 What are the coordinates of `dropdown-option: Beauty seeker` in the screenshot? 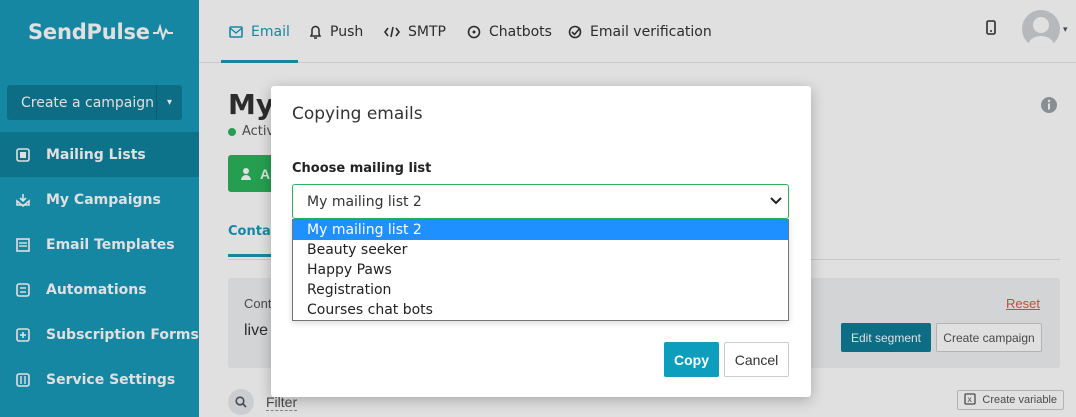 It's located at (540, 250).